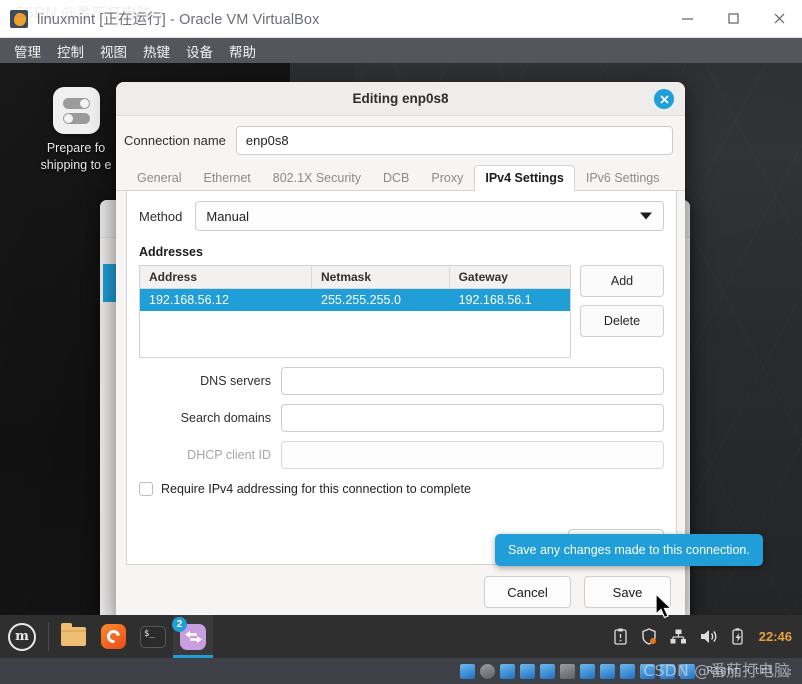  I want to click on terminal-prompt-label: $_, so click(153, 636).